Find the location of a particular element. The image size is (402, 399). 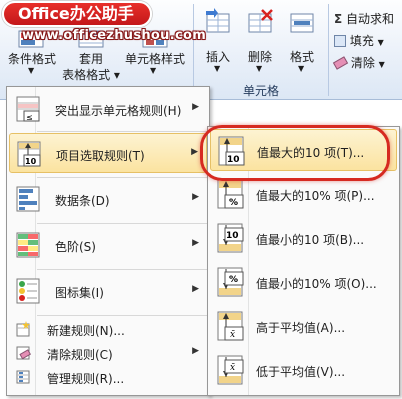

delete-button: 删除 ▼ is located at coordinates (260, 40).